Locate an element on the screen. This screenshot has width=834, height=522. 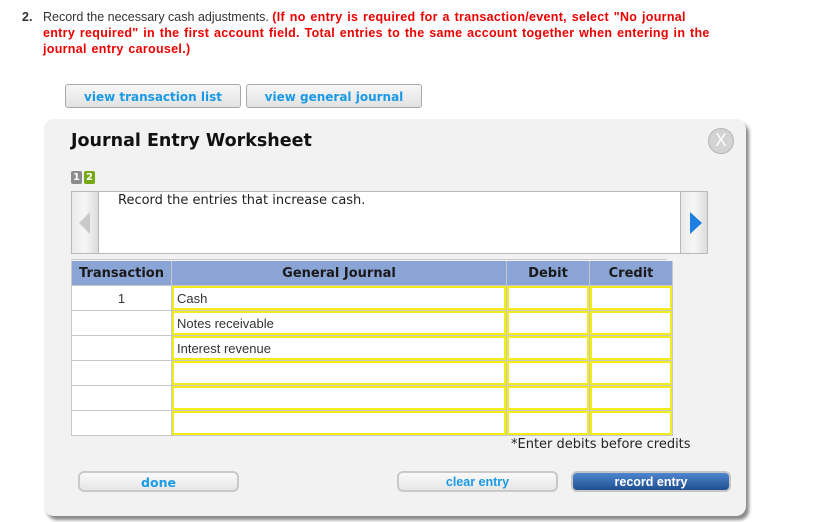
record-entry-button: record entry is located at coordinates (651, 481).